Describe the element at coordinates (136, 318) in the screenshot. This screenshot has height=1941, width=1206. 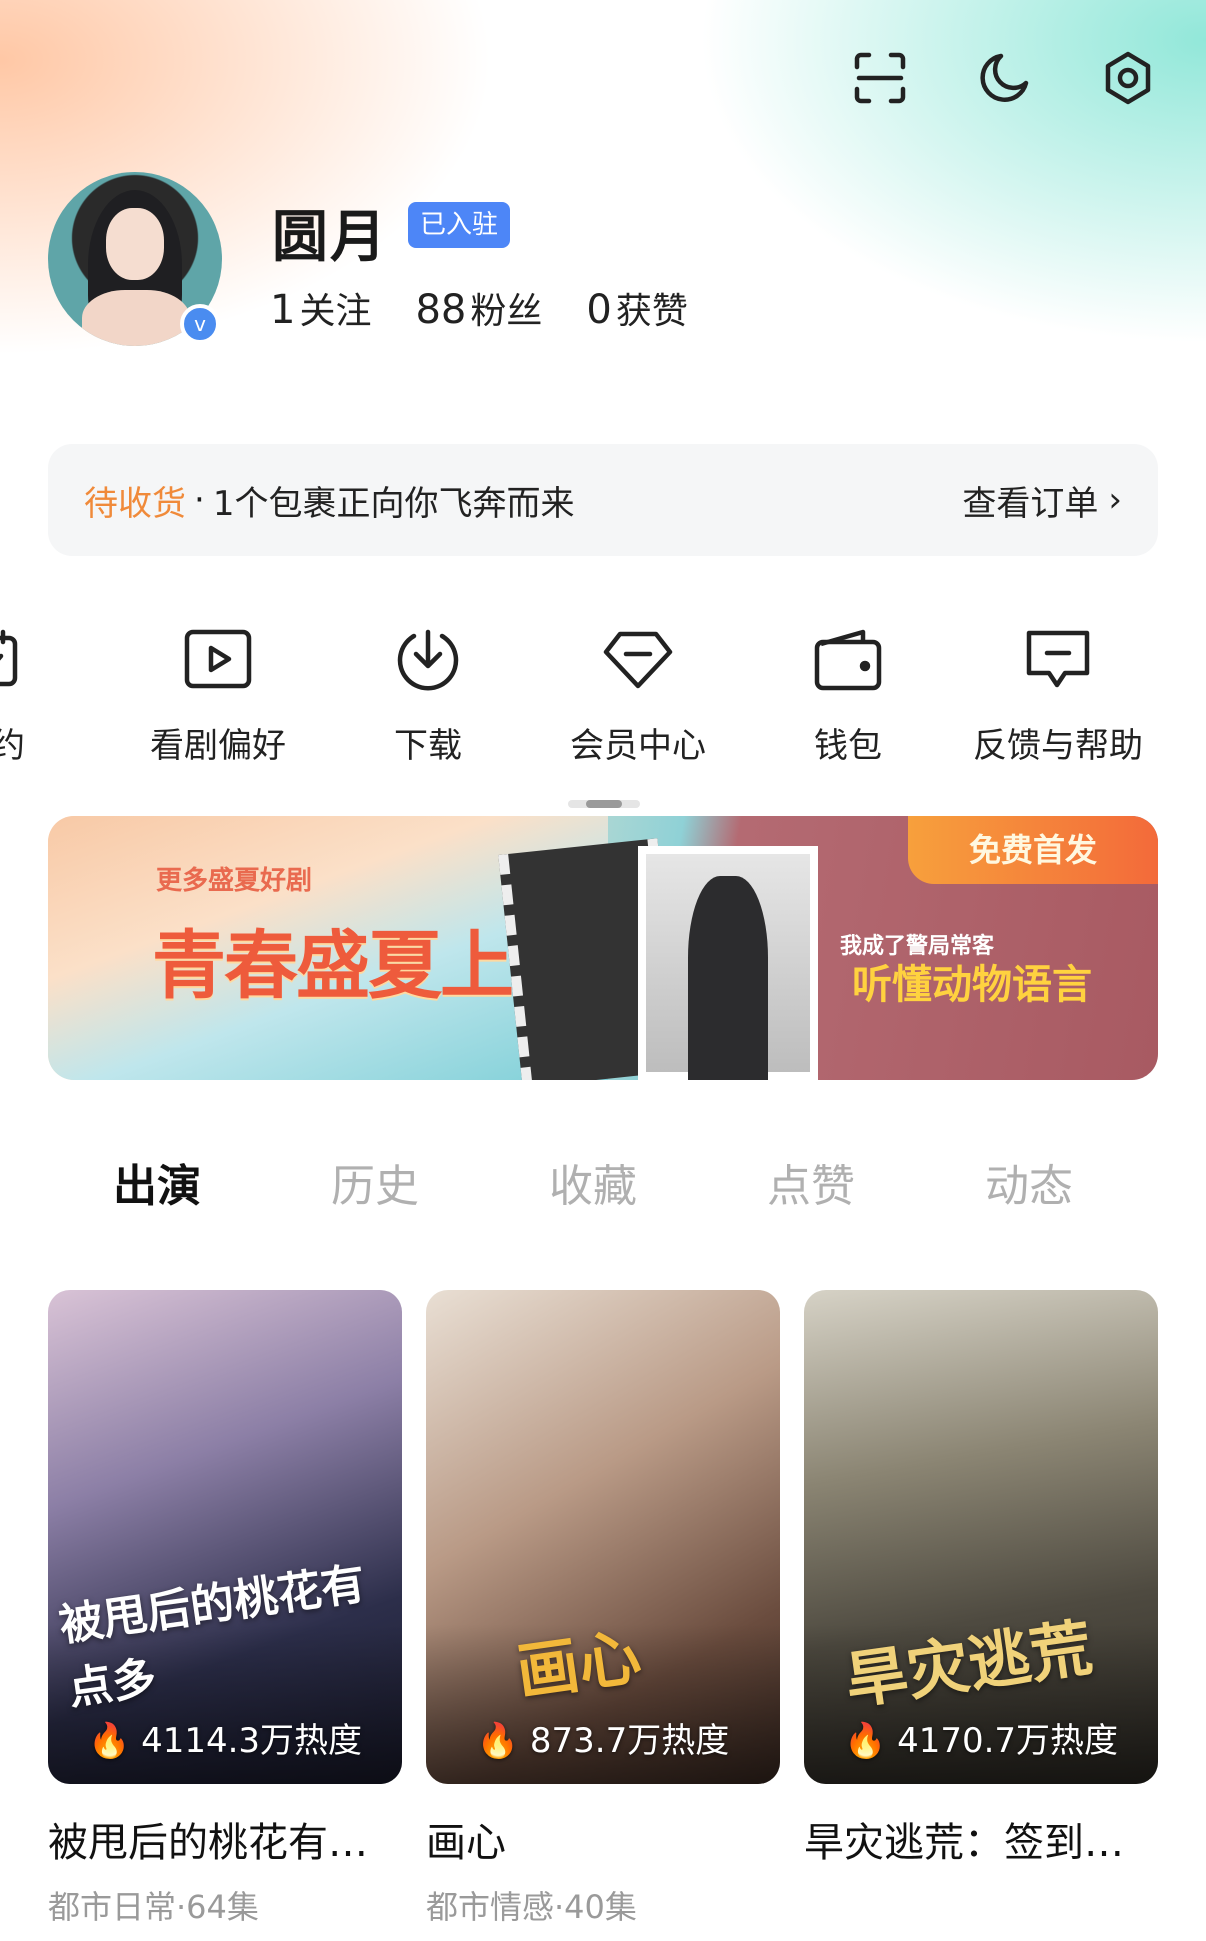
I see `avatar-body` at that location.